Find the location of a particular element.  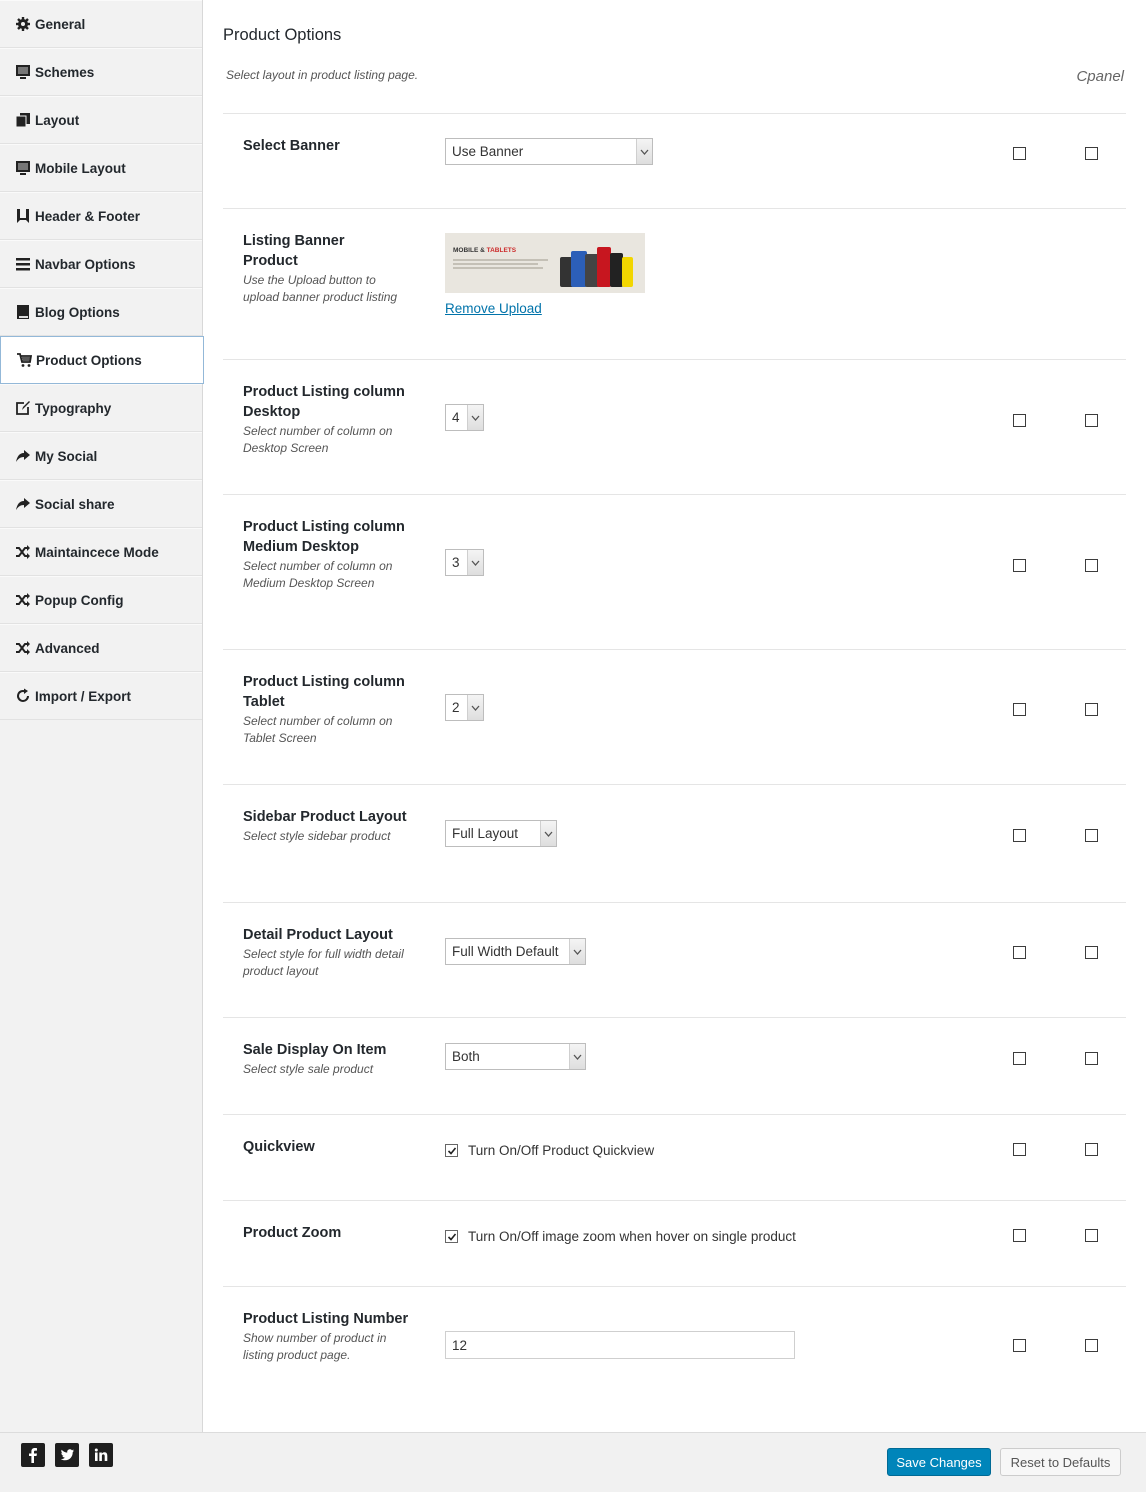

option-title: Product Listing column Medium Desktop is located at coordinates (324, 537).